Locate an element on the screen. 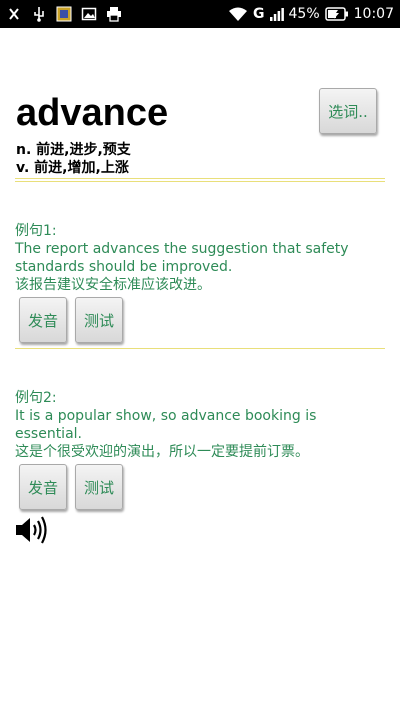  test-button-1: 测试 is located at coordinates (99, 320).